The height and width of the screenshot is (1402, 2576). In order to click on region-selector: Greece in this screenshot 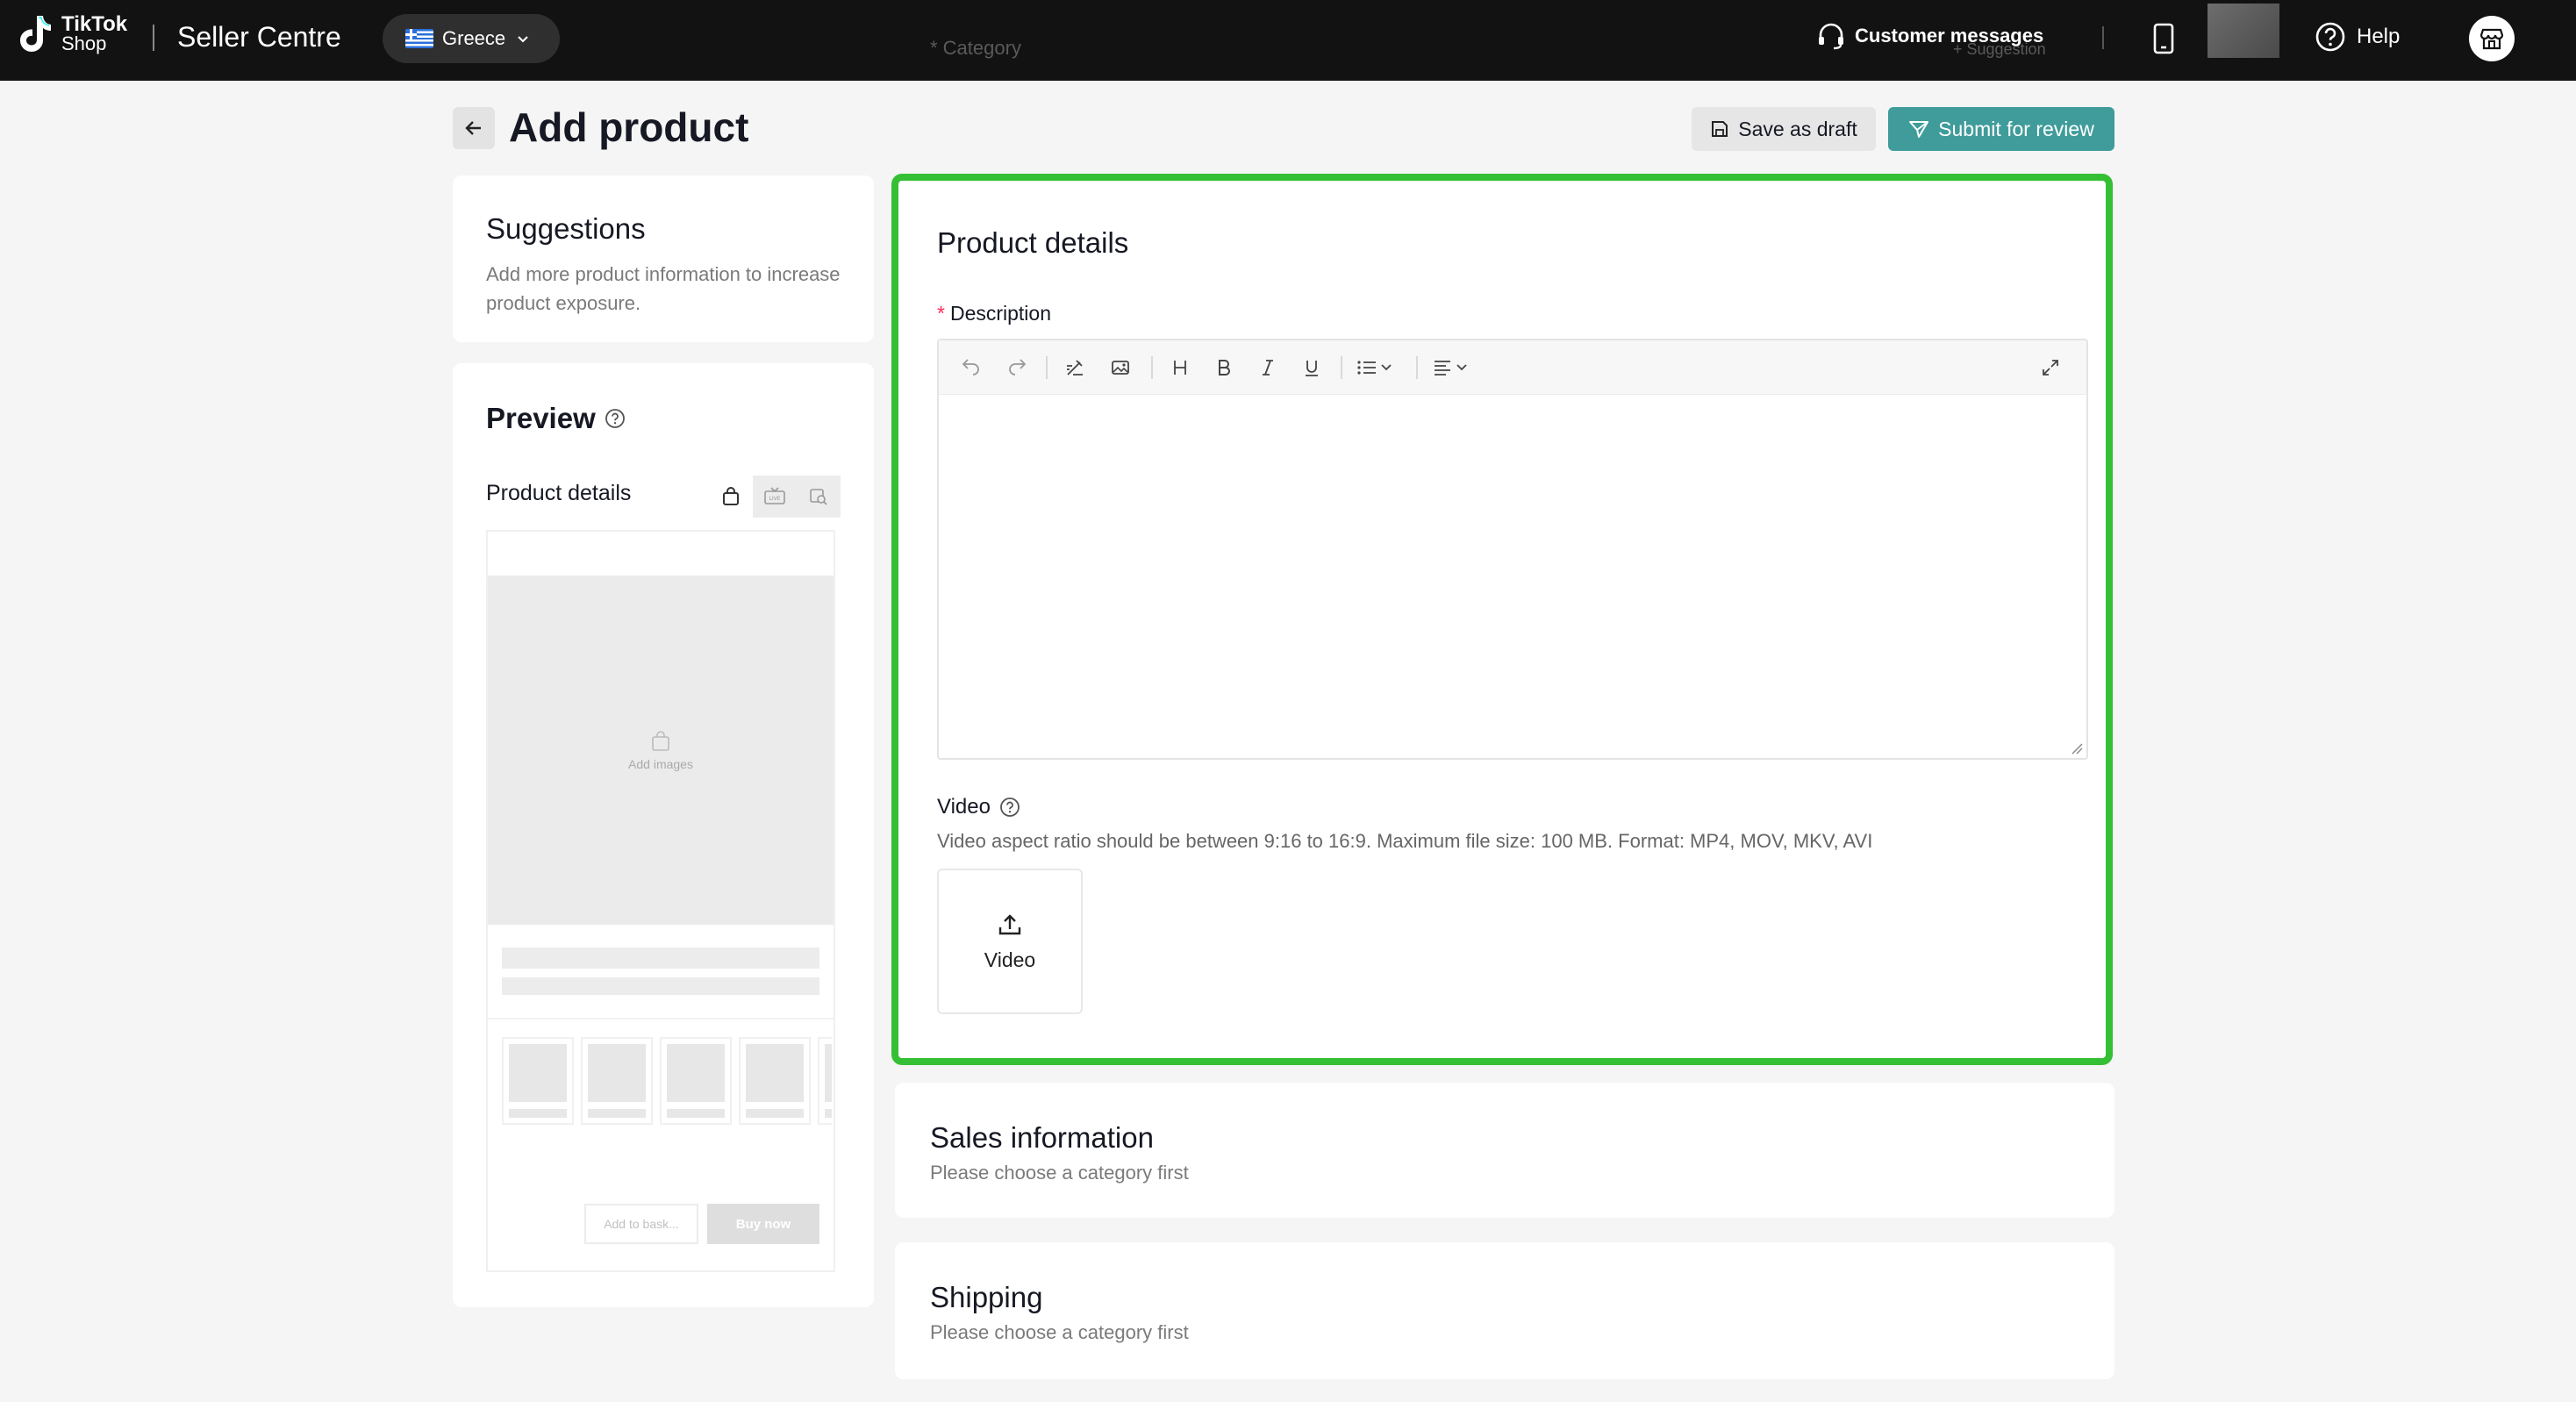, I will do `click(471, 38)`.